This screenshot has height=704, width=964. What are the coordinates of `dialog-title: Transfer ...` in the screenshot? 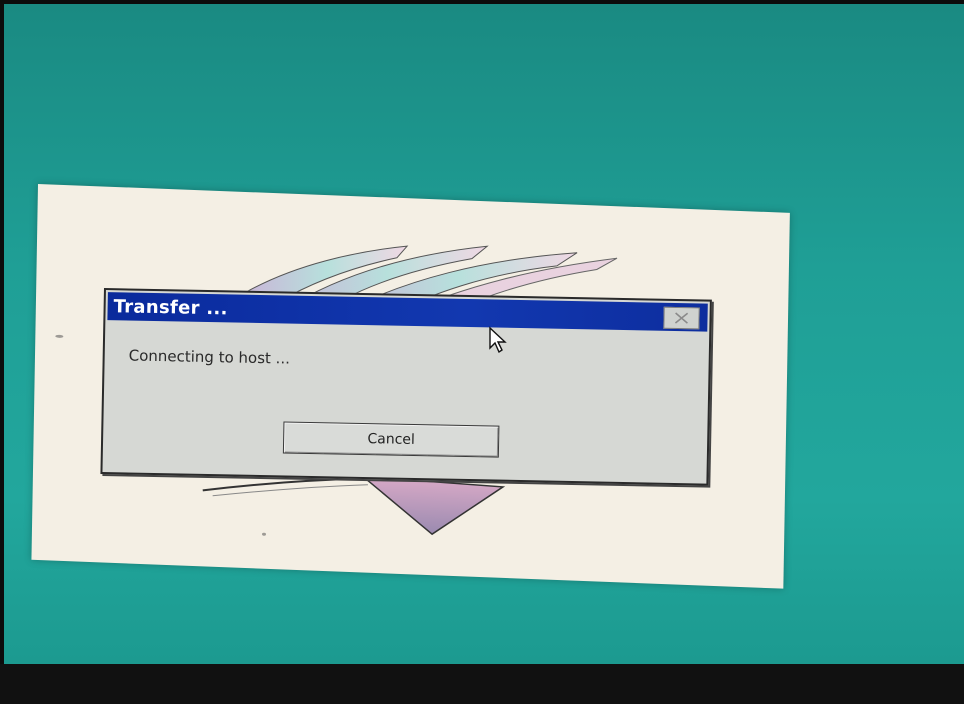 It's located at (170, 308).